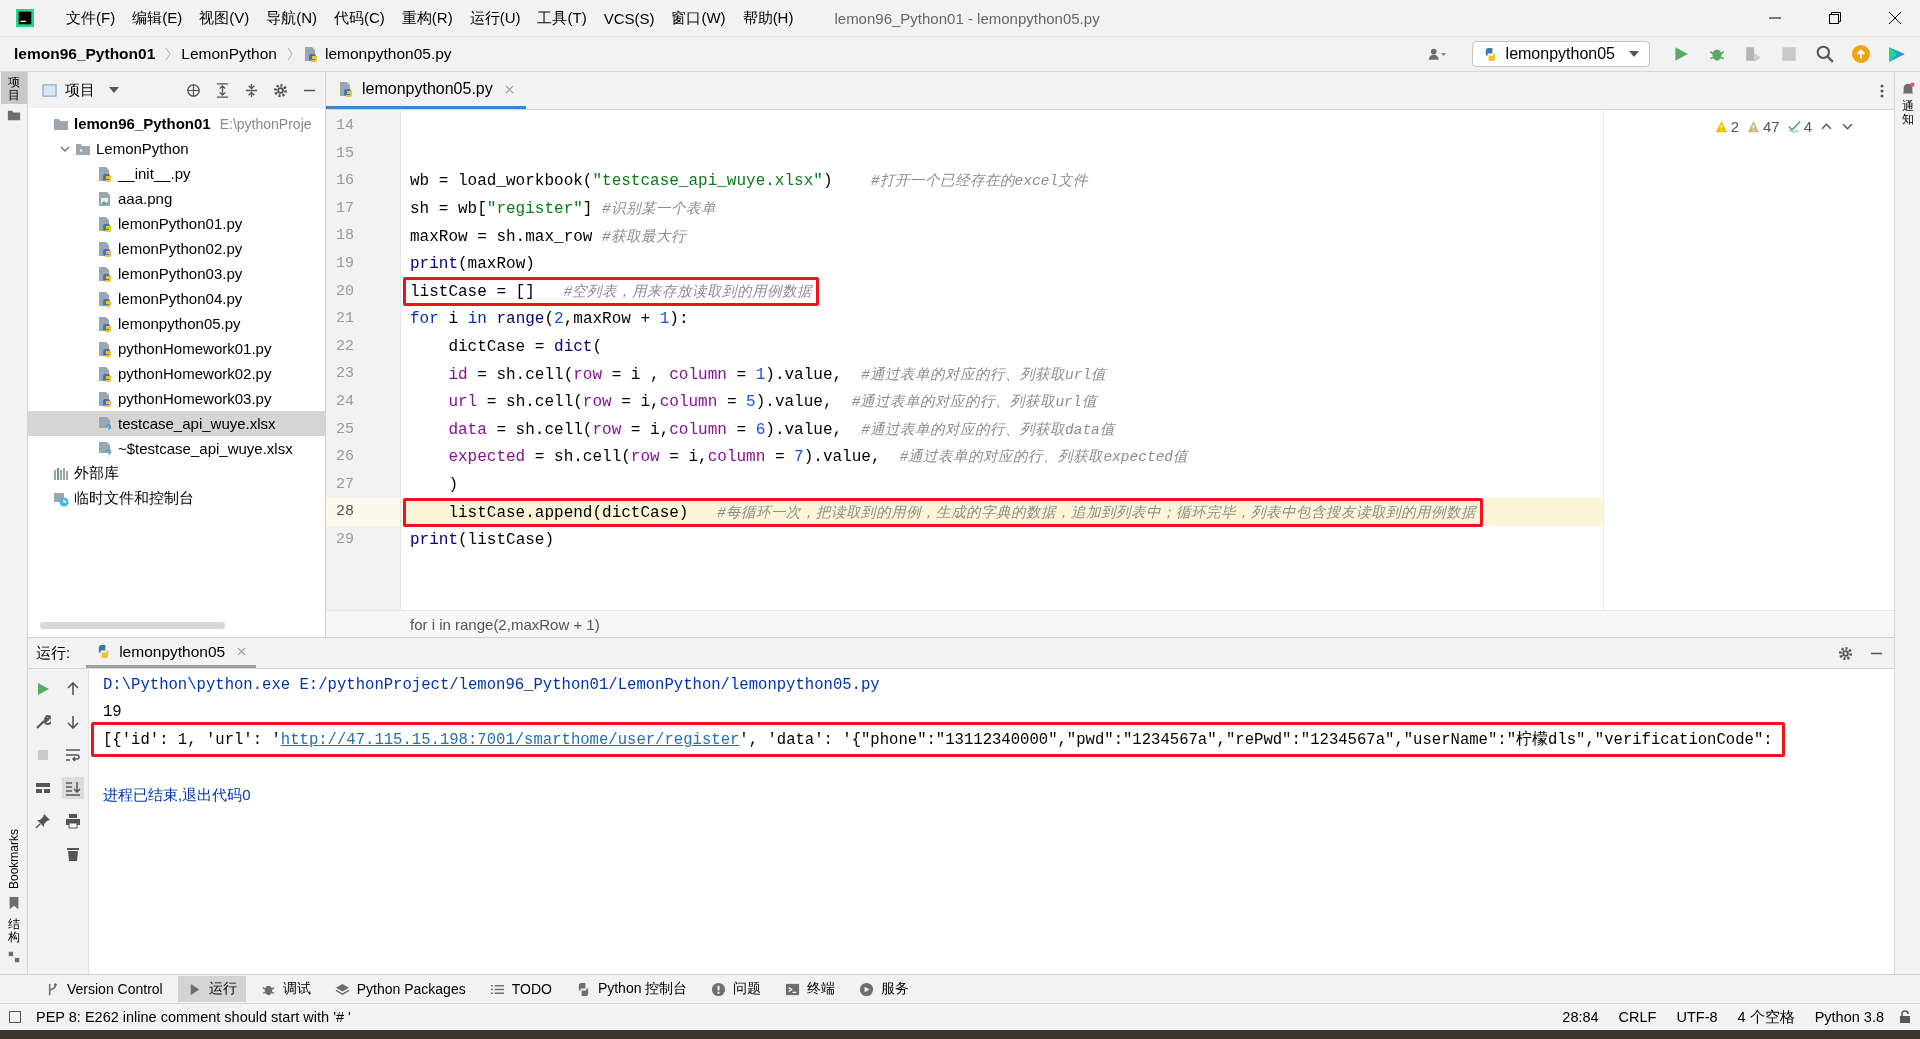  Describe the element at coordinates (73, 821) in the screenshot. I see `print-icon` at that location.